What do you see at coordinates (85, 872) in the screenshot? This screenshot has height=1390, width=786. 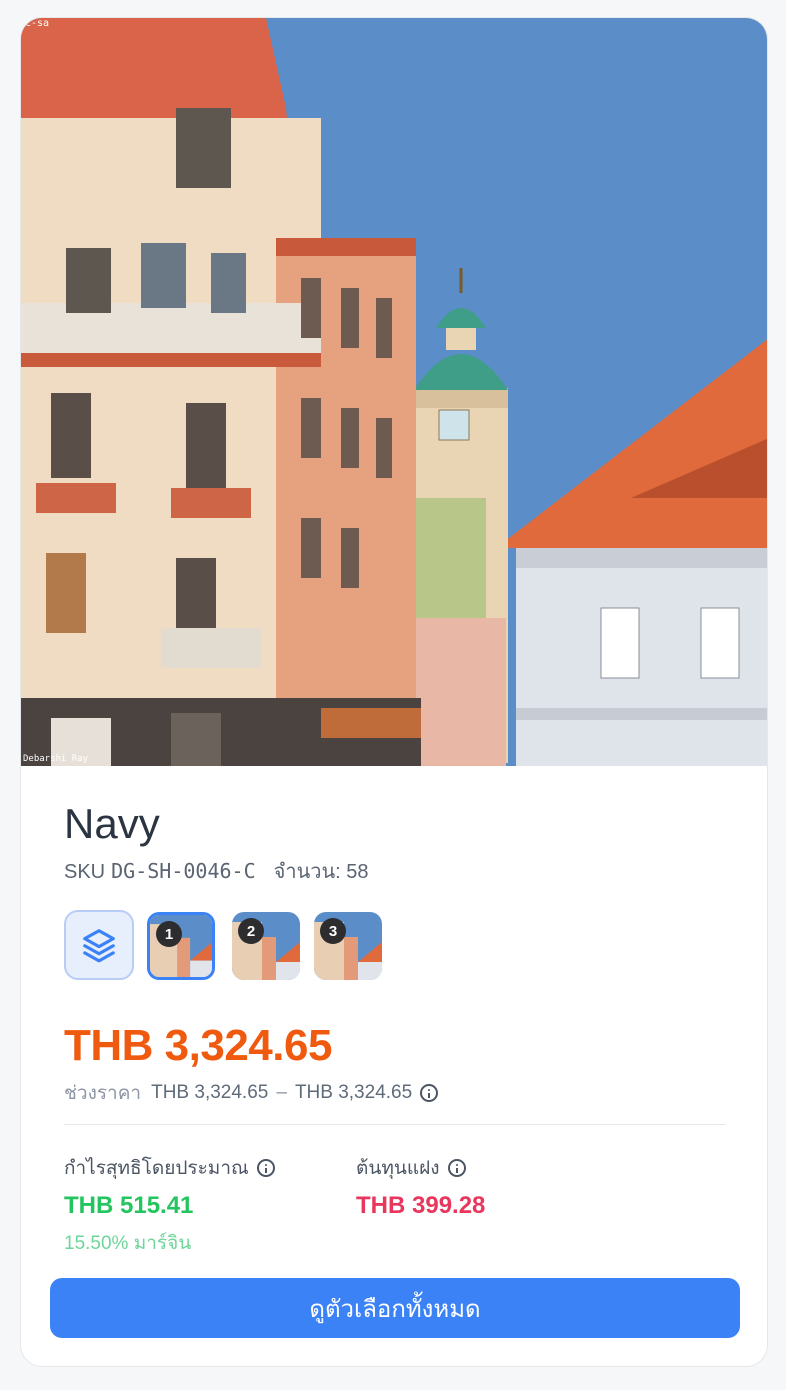 I see `sku-label: SKU` at bounding box center [85, 872].